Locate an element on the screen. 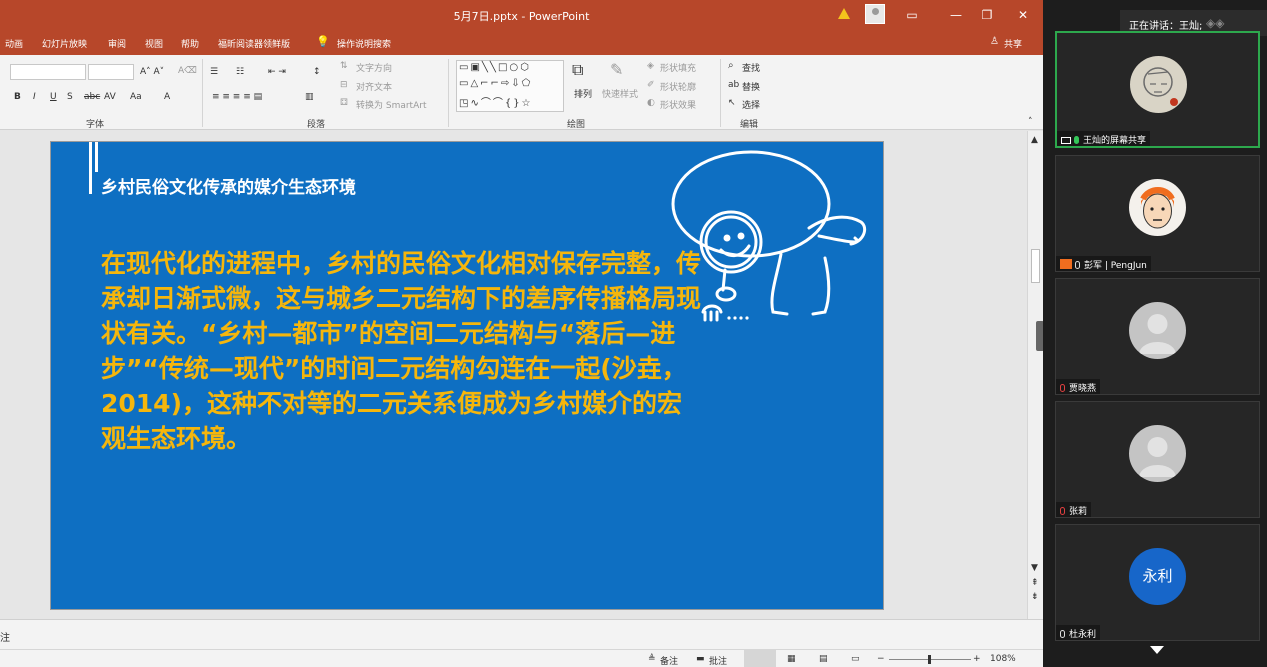 The width and height of the screenshot is (1267, 667). text-direction-button: 文字方向 is located at coordinates (374, 67).